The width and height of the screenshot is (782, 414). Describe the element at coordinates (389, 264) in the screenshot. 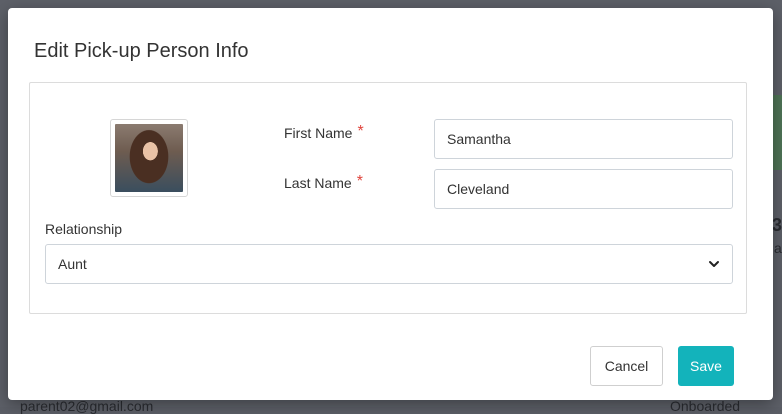

I see `relationship-select: Aunt` at that location.